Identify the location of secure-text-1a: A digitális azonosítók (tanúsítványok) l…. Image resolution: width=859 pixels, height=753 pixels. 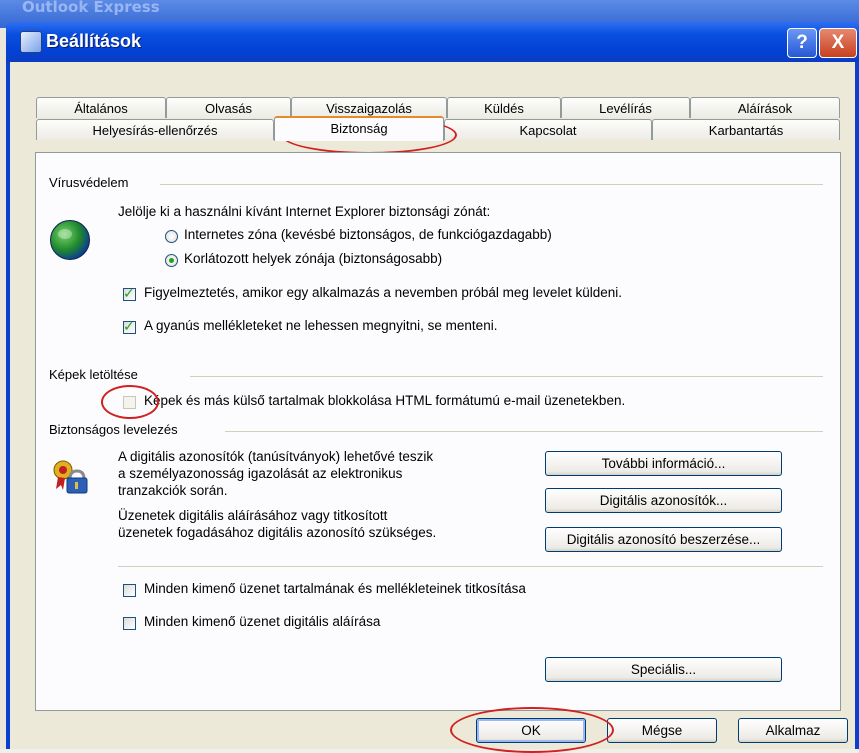
(276, 456).